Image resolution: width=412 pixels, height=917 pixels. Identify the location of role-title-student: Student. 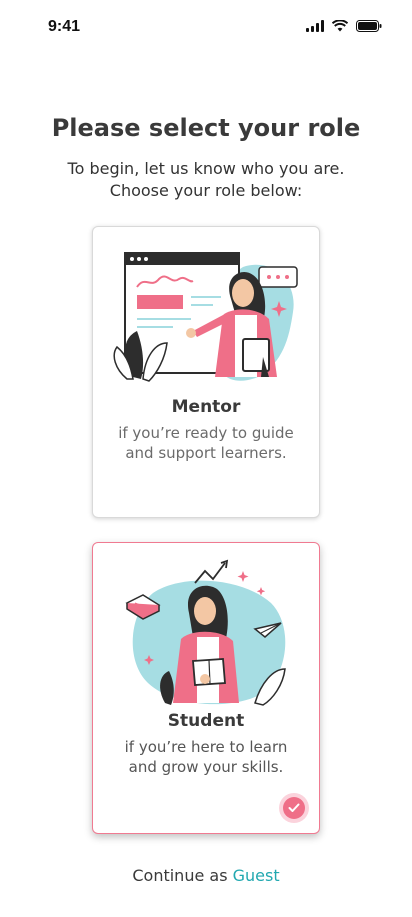
(206, 721).